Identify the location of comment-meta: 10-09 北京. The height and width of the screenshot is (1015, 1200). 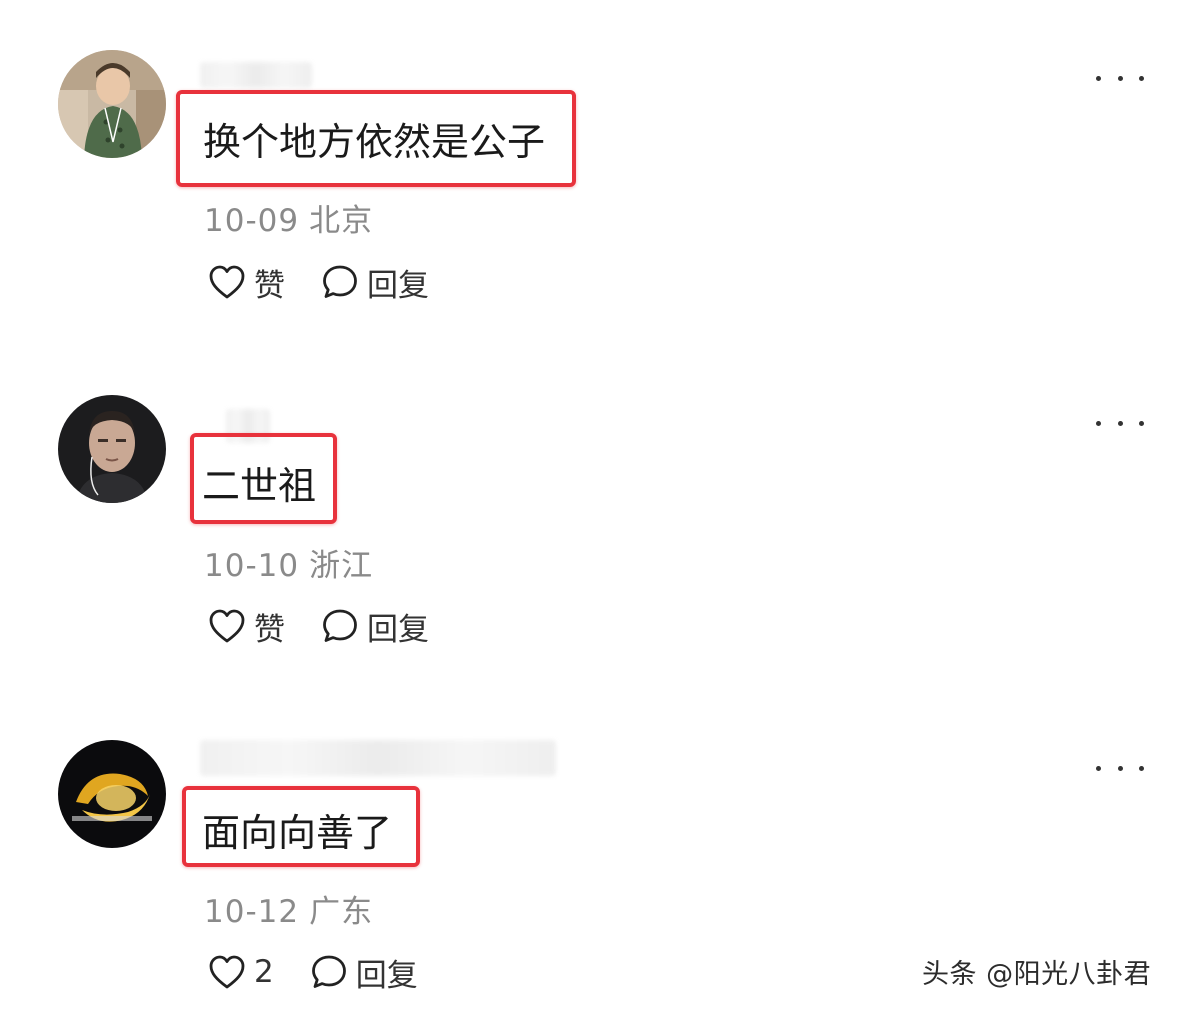
(288, 217).